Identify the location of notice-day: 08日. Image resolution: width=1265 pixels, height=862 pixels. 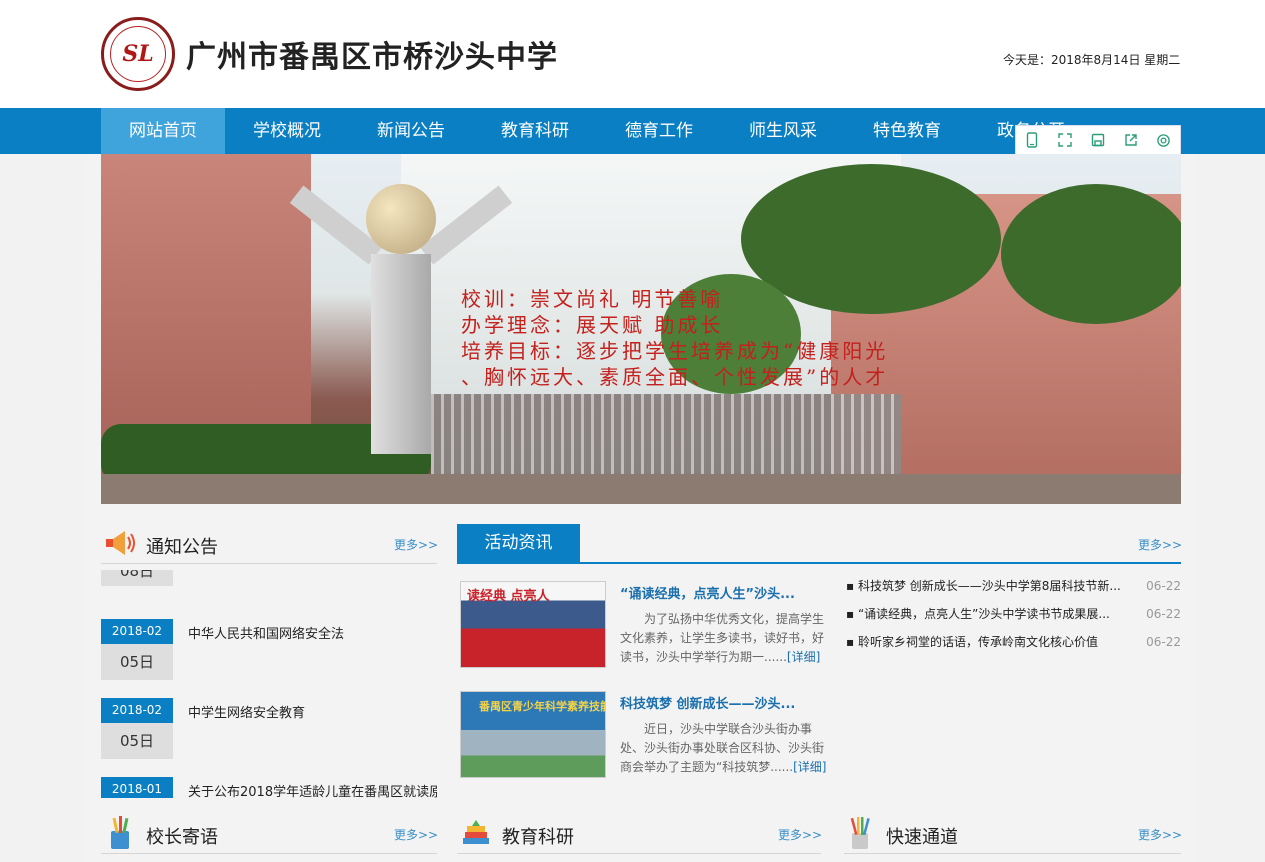
(137, 578).